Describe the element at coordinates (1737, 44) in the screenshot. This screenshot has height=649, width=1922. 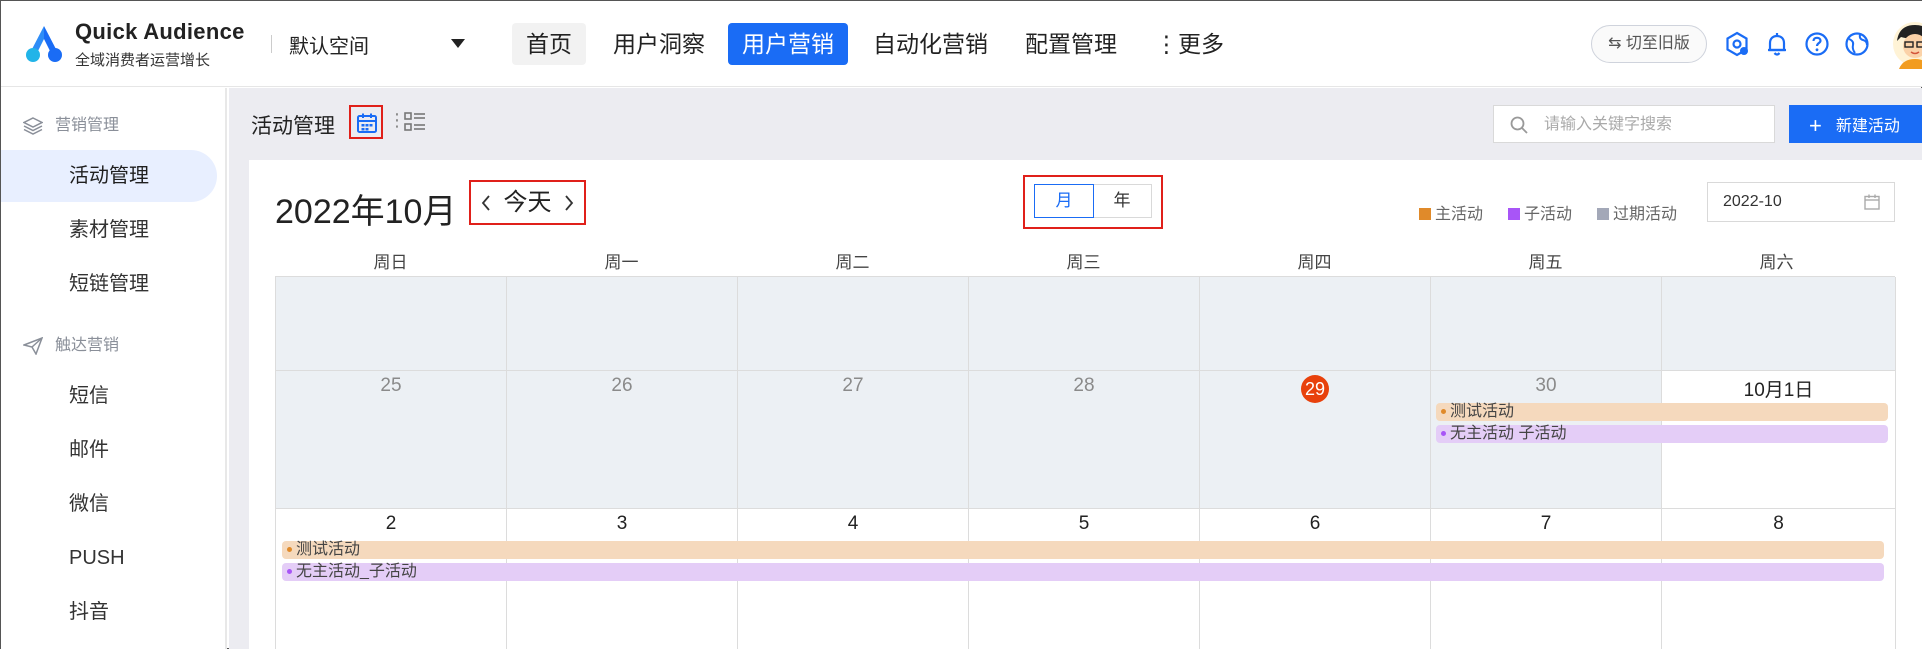
I see `settings-hex-icon` at that location.